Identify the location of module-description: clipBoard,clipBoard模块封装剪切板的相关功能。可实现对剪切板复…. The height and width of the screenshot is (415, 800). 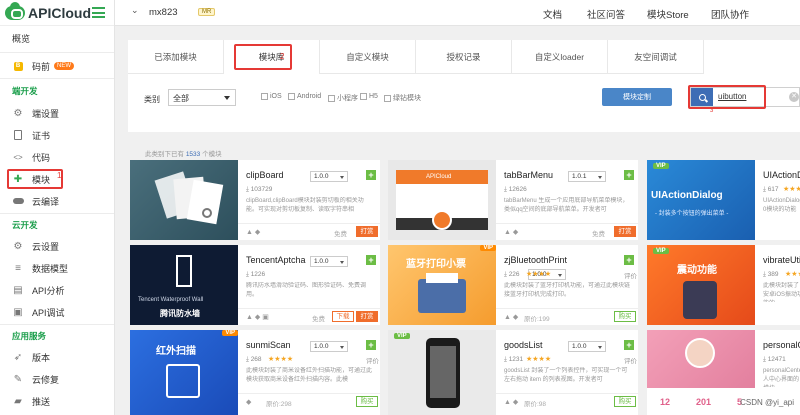
(305, 205).